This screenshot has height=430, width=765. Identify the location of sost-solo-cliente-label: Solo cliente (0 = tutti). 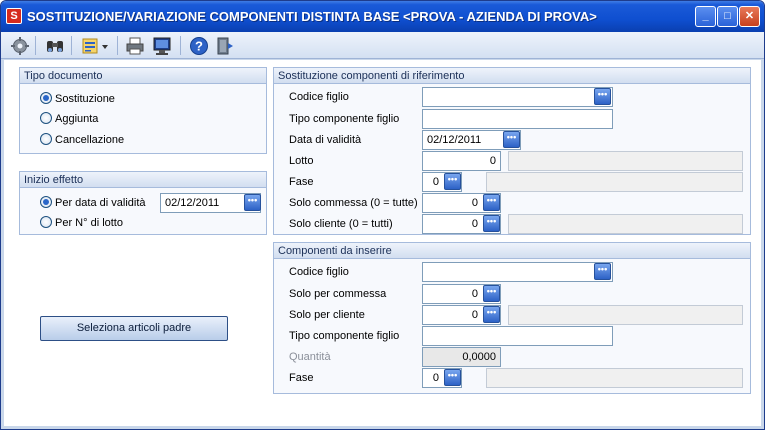
(341, 224).